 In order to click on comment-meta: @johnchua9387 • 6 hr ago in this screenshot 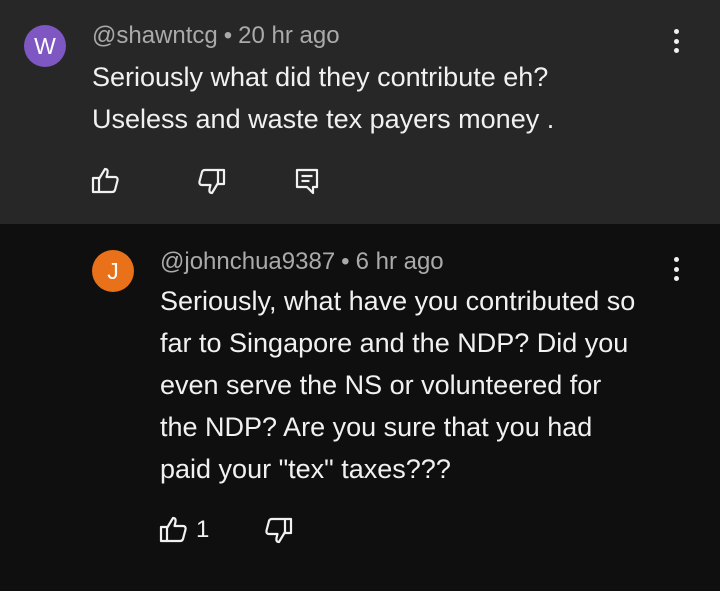, I will do `click(302, 262)`.